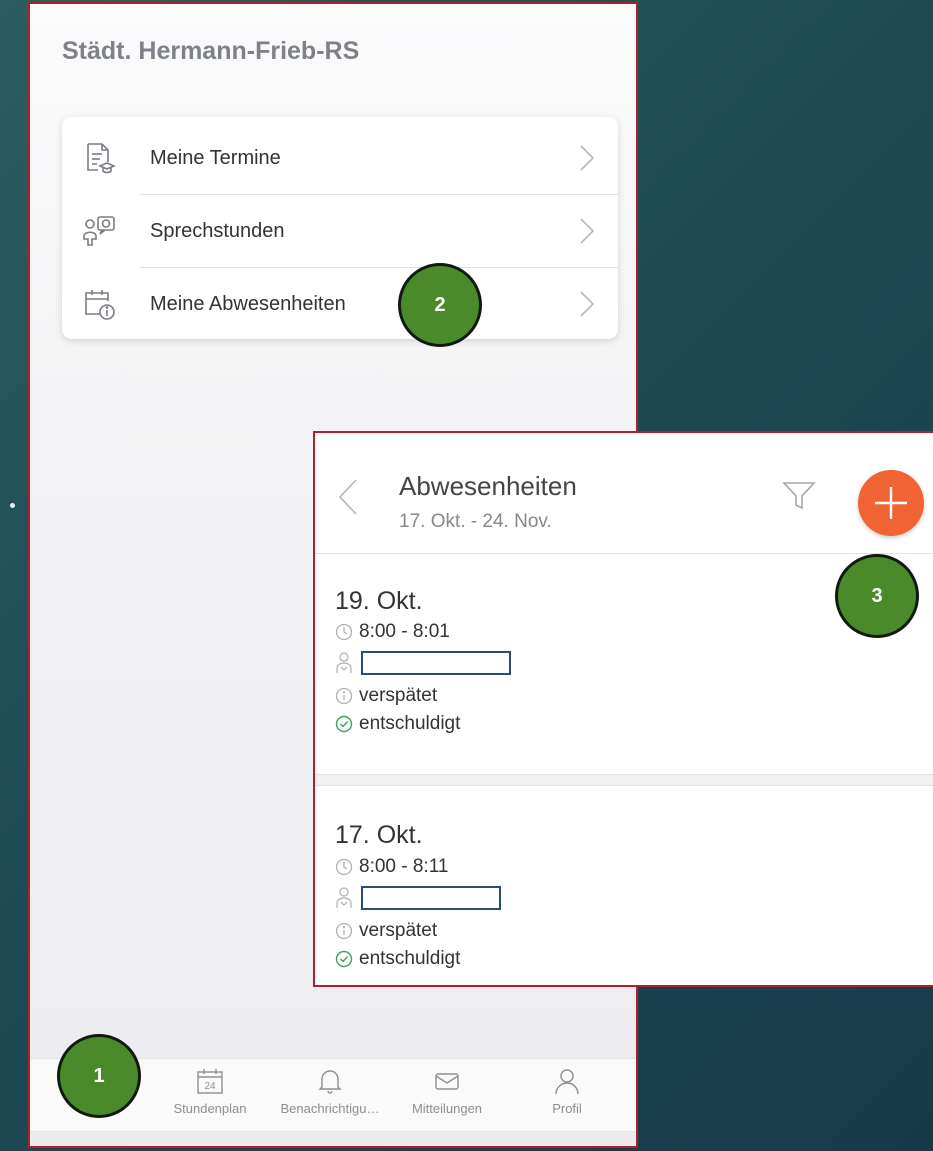 This screenshot has height=1151, width=933. What do you see at coordinates (248, 304) in the screenshot?
I see `menu-item-label: Meine Abwesenheiten` at bounding box center [248, 304].